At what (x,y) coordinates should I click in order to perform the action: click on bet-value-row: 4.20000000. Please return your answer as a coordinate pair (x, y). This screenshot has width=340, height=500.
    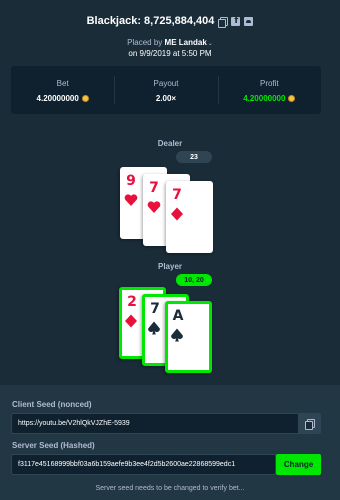
    Looking at the image, I should click on (62, 98).